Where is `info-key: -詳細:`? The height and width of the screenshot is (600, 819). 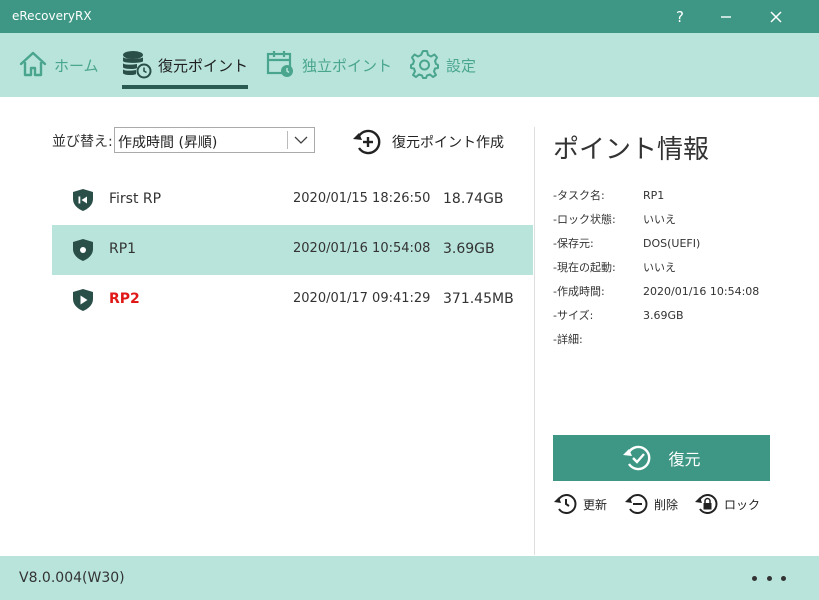 info-key: -詳細: is located at coordinates (568, 339).